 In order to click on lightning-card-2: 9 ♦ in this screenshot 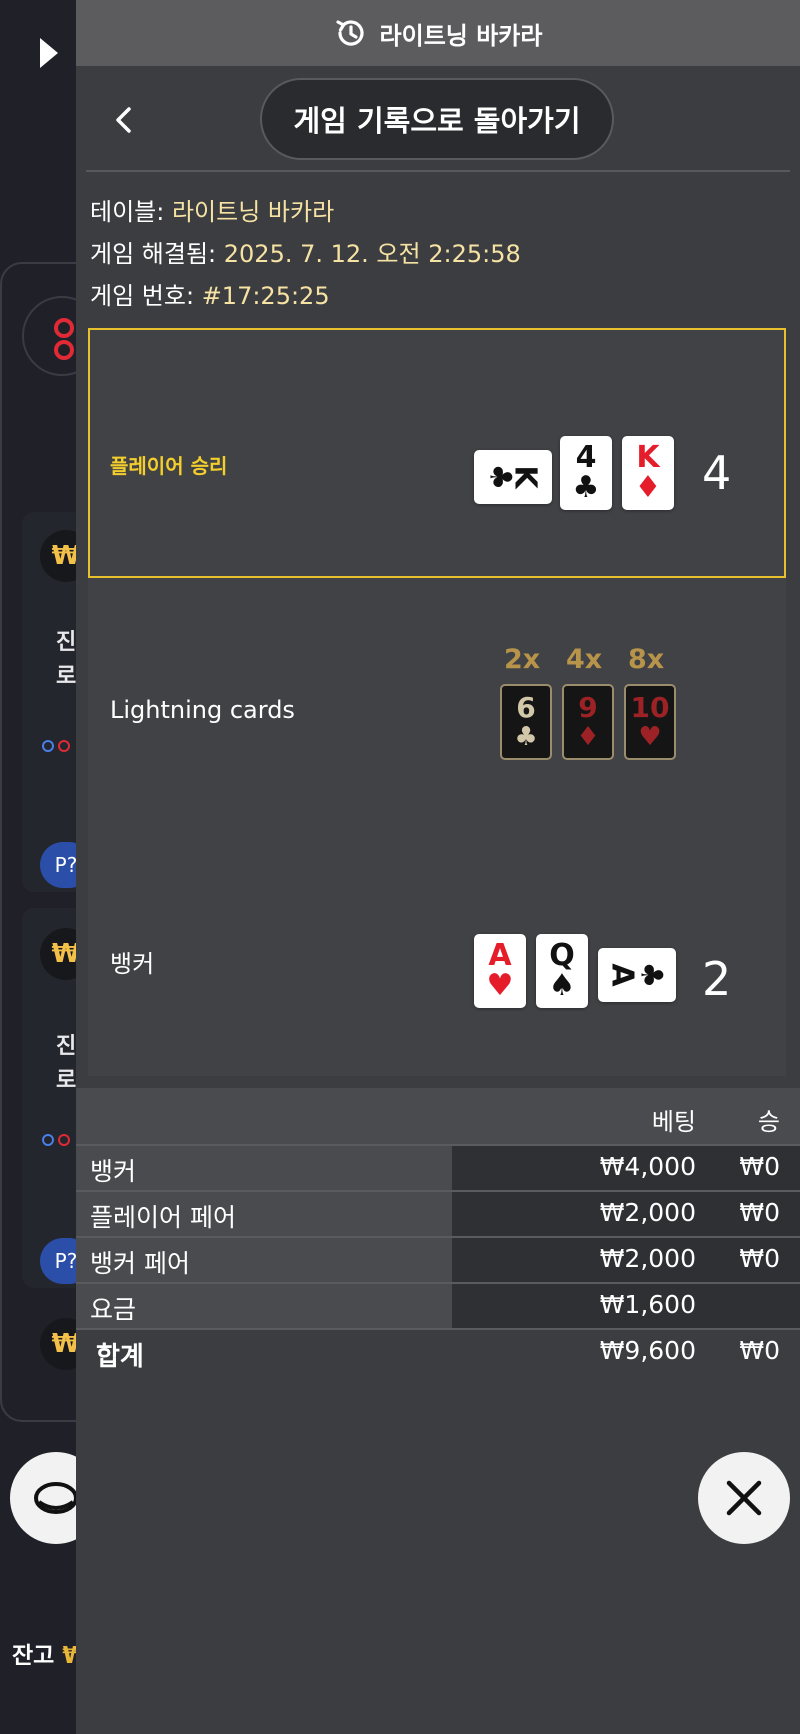, I will do `click(588, 722)`.